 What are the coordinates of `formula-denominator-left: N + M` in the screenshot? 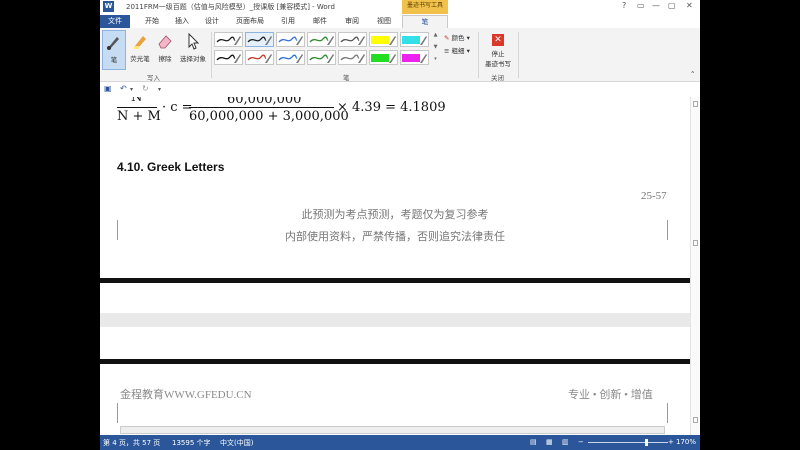 It's located at (139, 116).